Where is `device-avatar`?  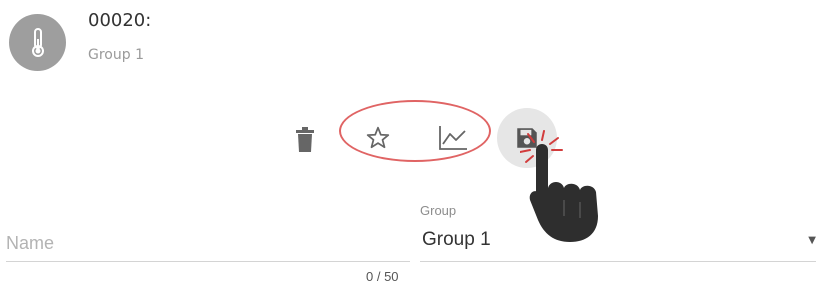
device-avatar is located at coordinates (37, 42).